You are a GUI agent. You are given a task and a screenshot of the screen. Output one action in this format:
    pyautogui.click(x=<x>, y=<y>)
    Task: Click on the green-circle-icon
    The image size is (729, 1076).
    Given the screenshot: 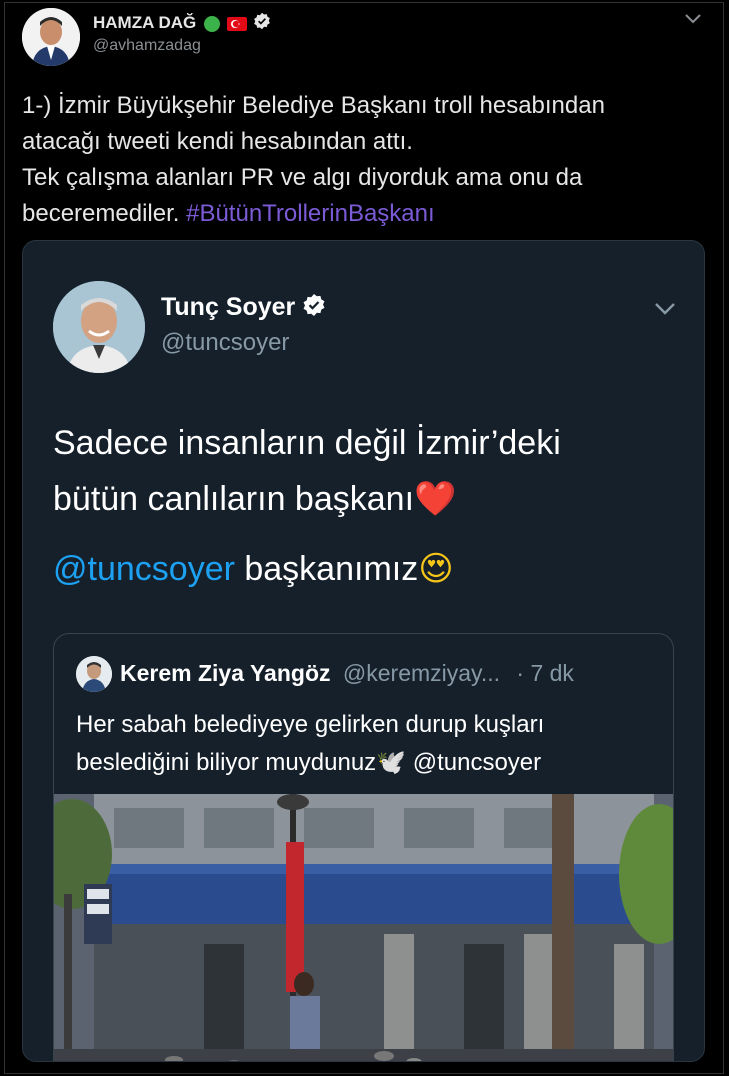 What is the action you would take?
    pyautogui.click(x=211, y=23)
    